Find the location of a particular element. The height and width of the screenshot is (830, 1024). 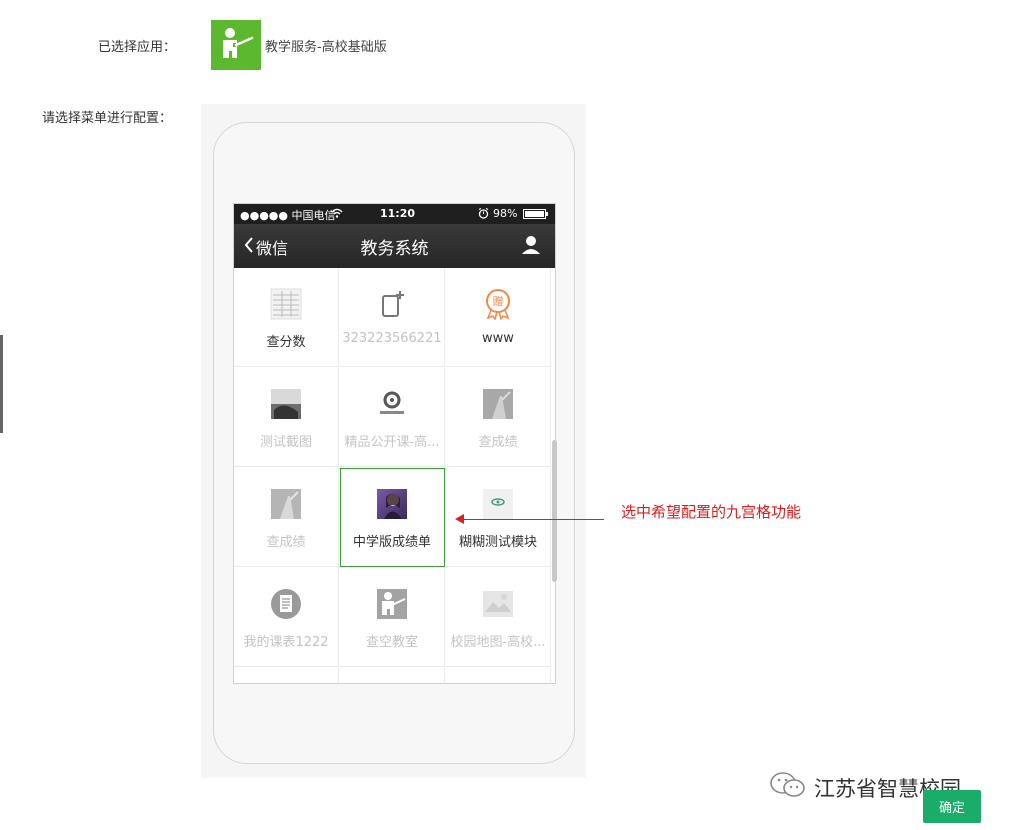

wifi-icon is located at coordinates (337, 214).